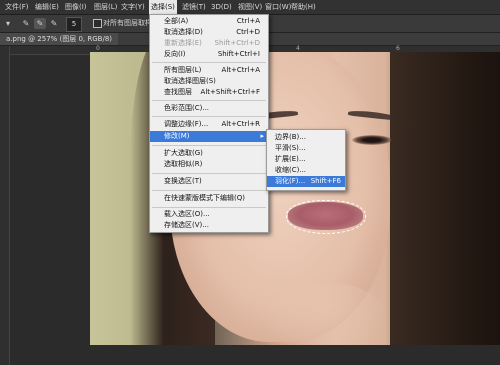 This screenshot has height=365, width=500. Describe the element at coordinates (54, 23) in the screenshot. I see `brush-subtract-icon: ✎` at that location.